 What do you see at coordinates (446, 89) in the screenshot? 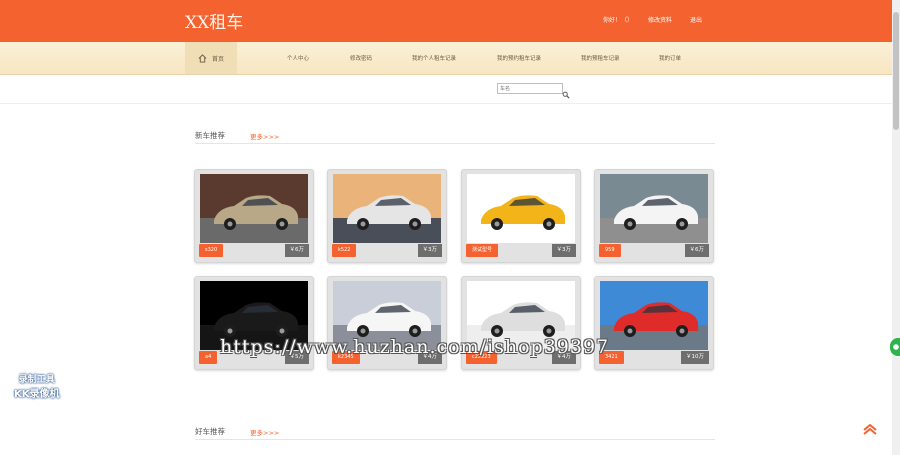
I see `search-row` at bounding box center [446, 89].